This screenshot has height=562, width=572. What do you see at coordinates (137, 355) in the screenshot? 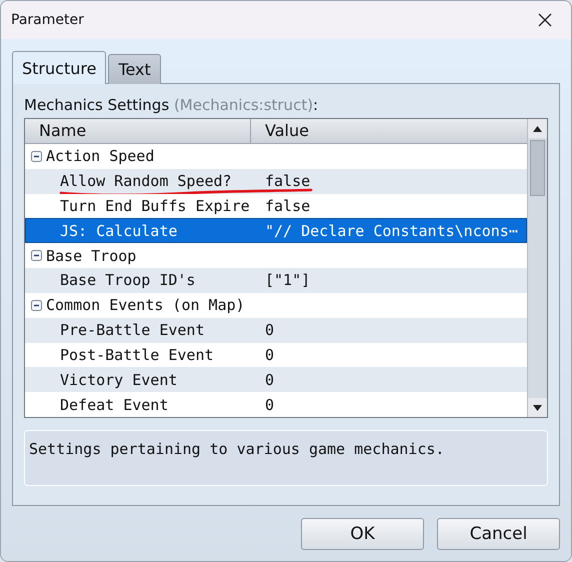
I see `tree-cell-text: Post-Battle Event` at bounding box center [137, 355].